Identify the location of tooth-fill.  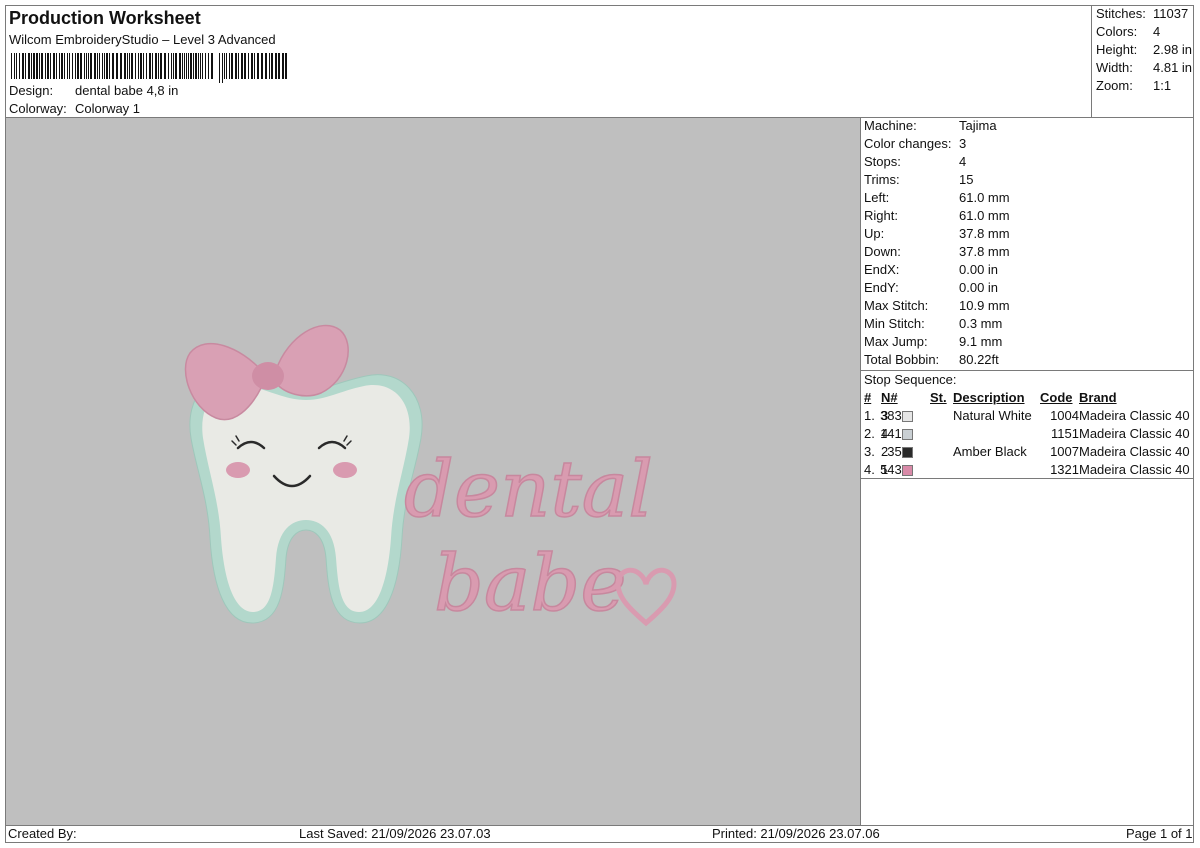
(306, 498).